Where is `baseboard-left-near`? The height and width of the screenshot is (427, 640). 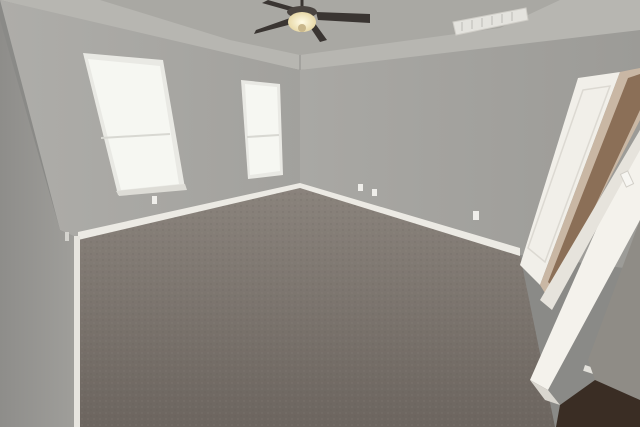
baseboard-left-near is located at coordinates (77, 331).